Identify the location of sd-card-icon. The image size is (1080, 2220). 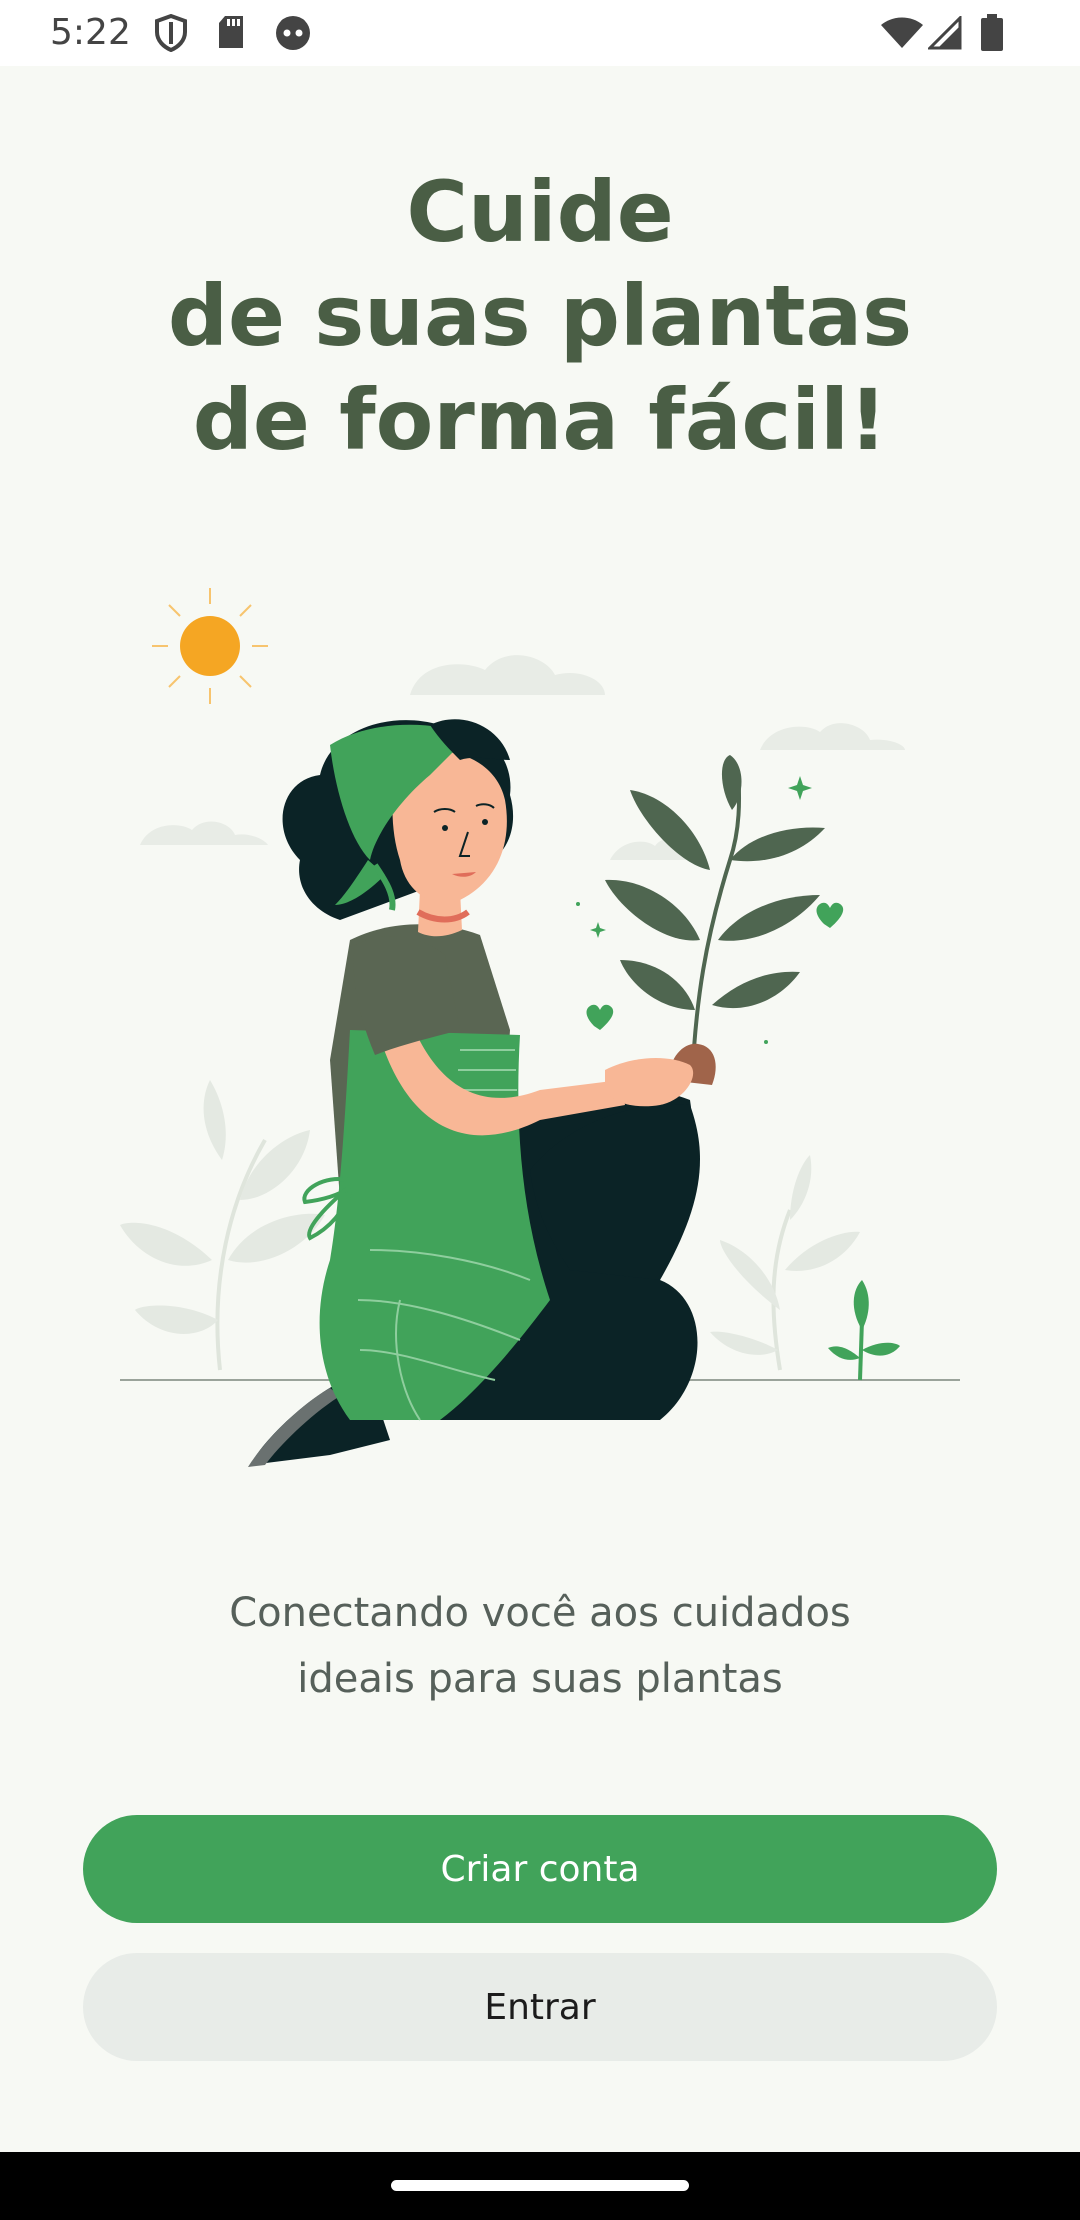
(231, 34).